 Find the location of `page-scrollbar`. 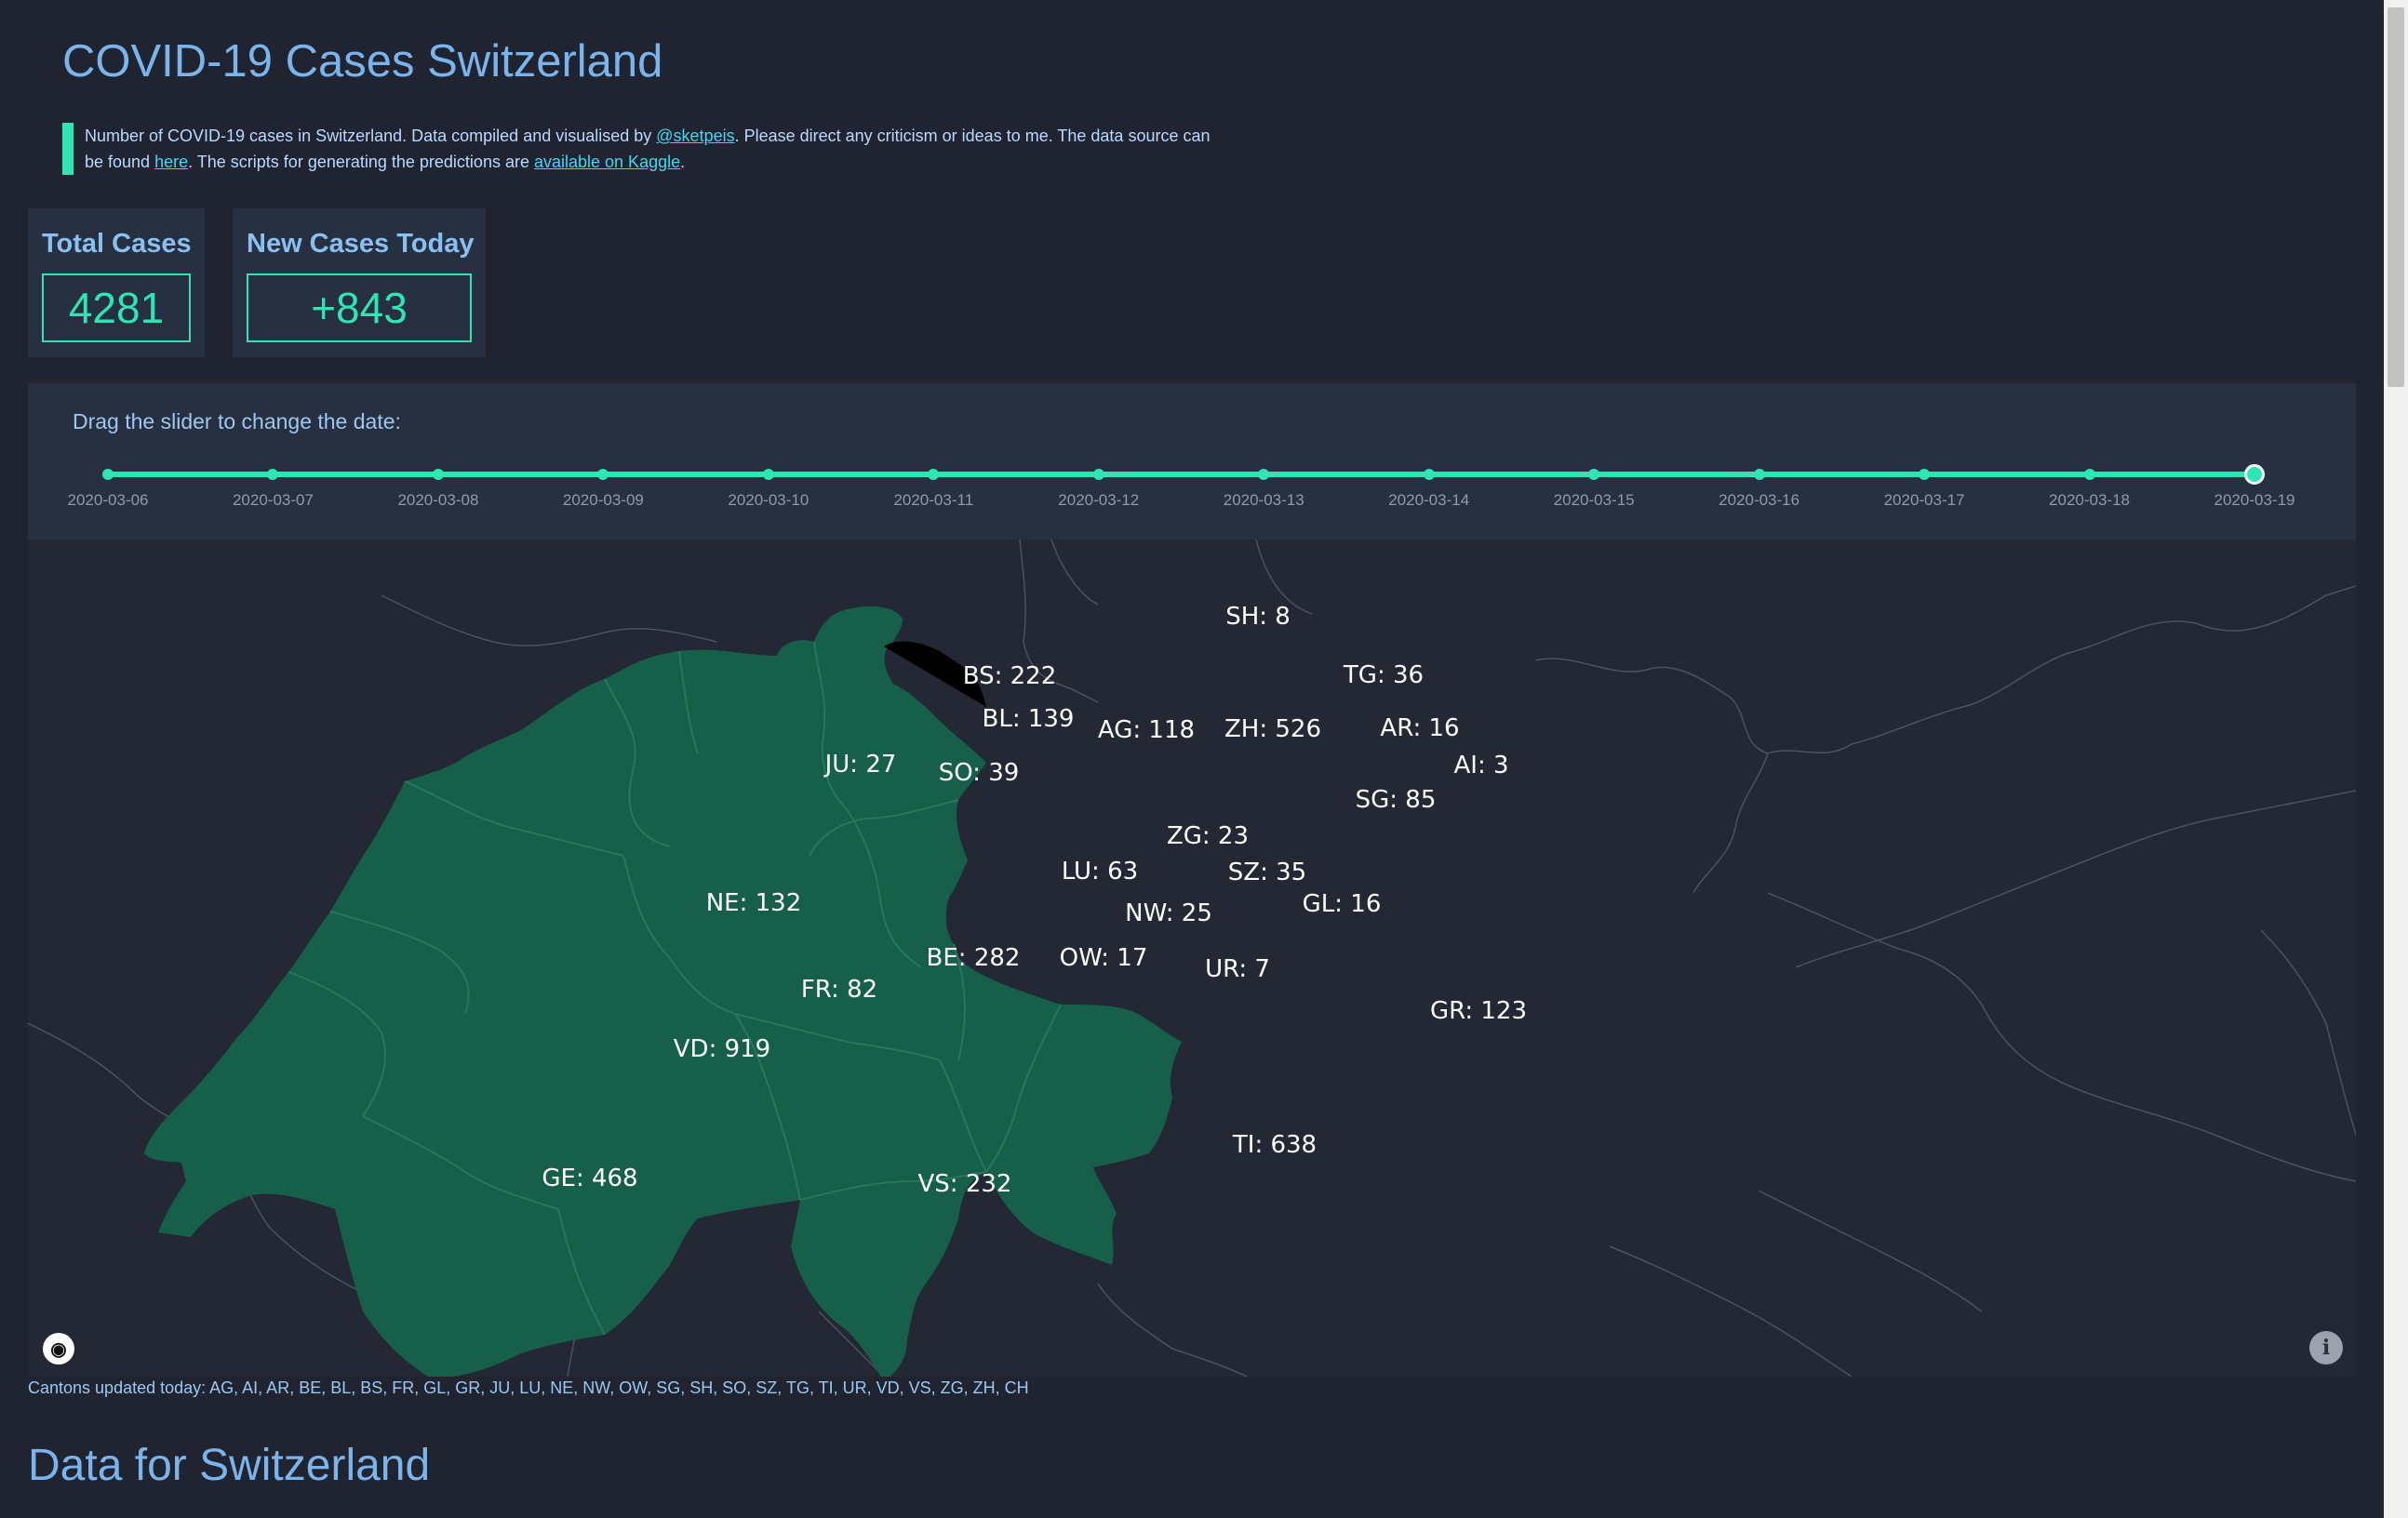

page-scrollbar is located at coordinates (2396, 759).